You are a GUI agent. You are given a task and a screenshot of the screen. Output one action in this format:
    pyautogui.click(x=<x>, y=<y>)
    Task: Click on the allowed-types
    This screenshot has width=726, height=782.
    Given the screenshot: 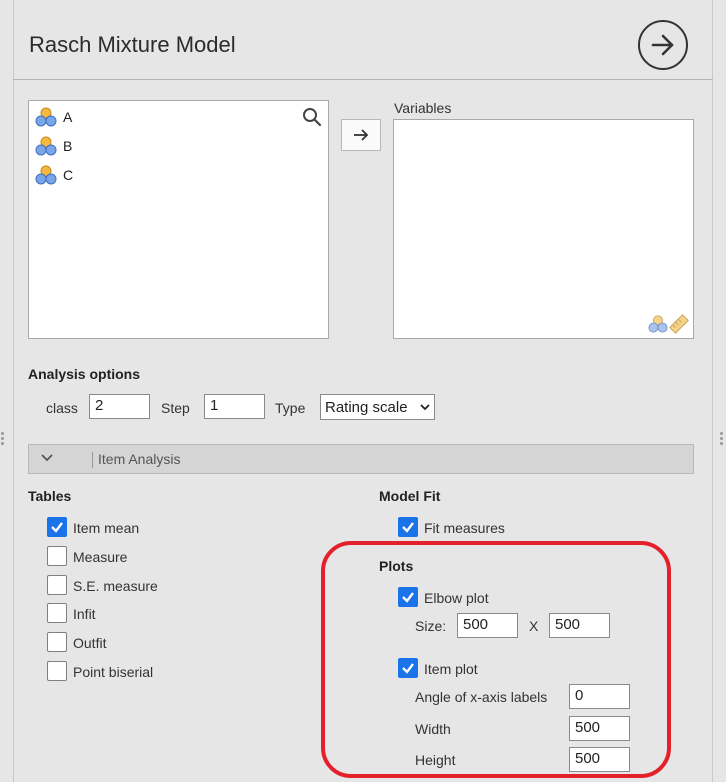 What is the action you would take?
    pyautogui.click(x=668, y=324)
    